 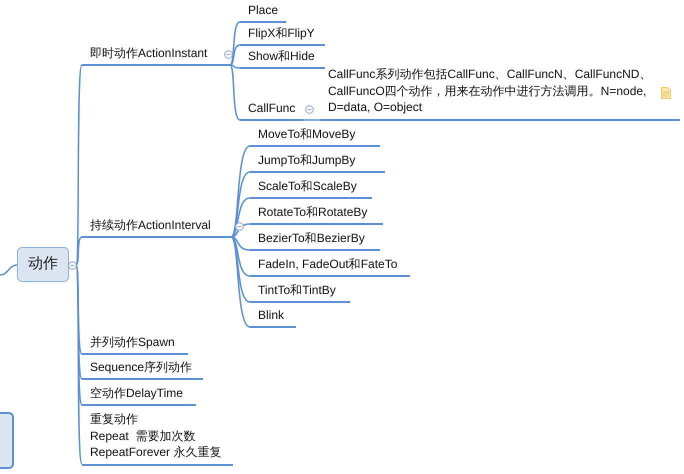 What do you see at coordinates (330, 265) in the screenshot?
I see `topic-label: FadeIn, FadeOut和FateTo` at bounding box center [330, 265].